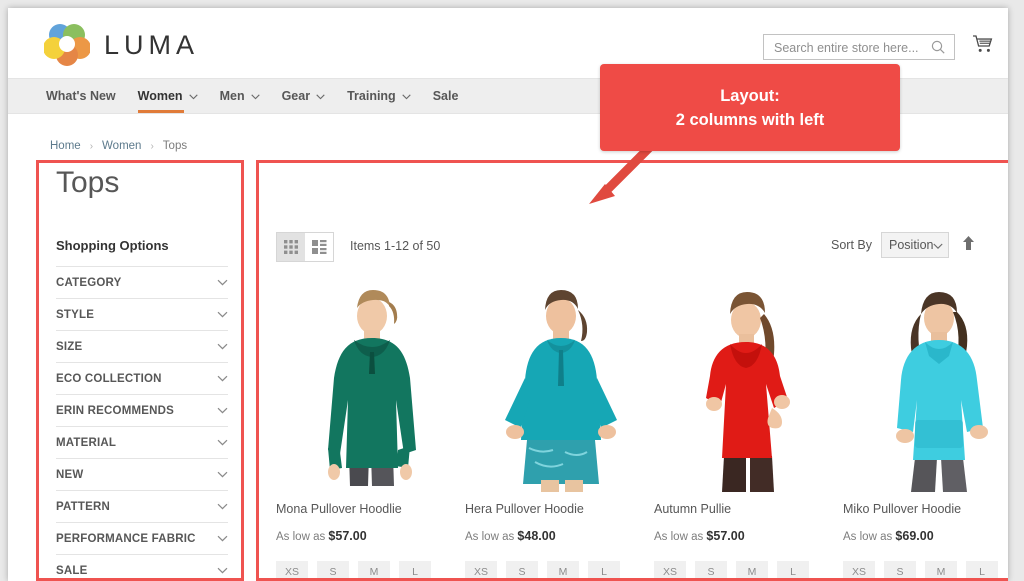  Describe the element at coordinates (369, 536) in the screenshot. I see `product-price: As low as $57.00` at that location.